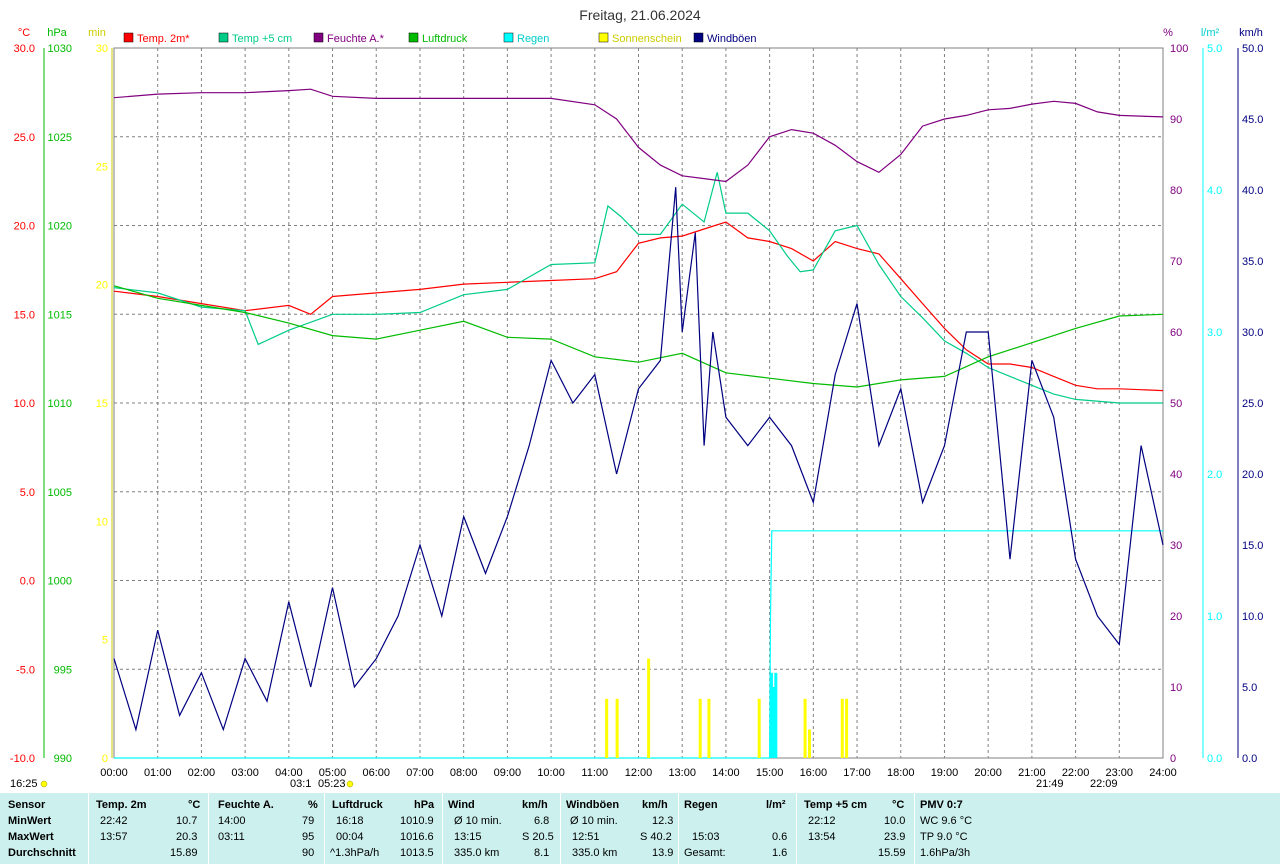 This screenshot has width=1280, height=864. Describe the element at coordinates (187, 821) in the screenshot. I see `stats-temp-val: 10.7` at that location.